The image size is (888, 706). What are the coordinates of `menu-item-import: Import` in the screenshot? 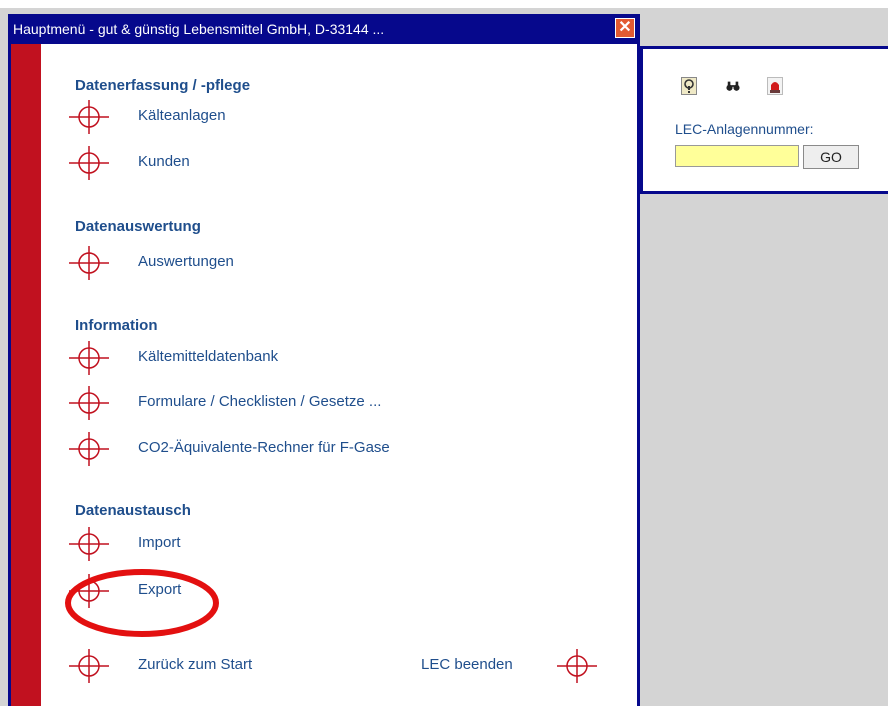 It's located at (299, 544).